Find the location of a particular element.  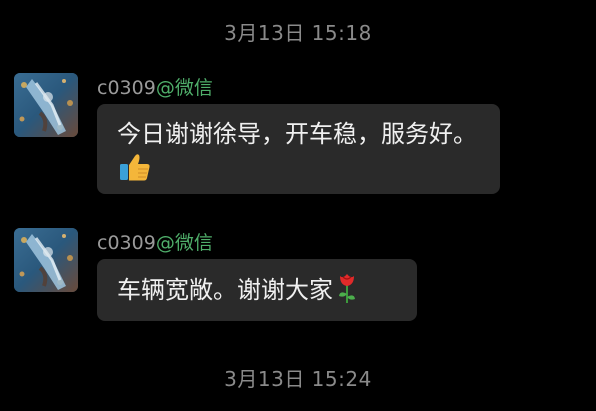

message-bubble: 今日谢谢徐导，开车稳，服务好。 is located at coordinates (298, 149).